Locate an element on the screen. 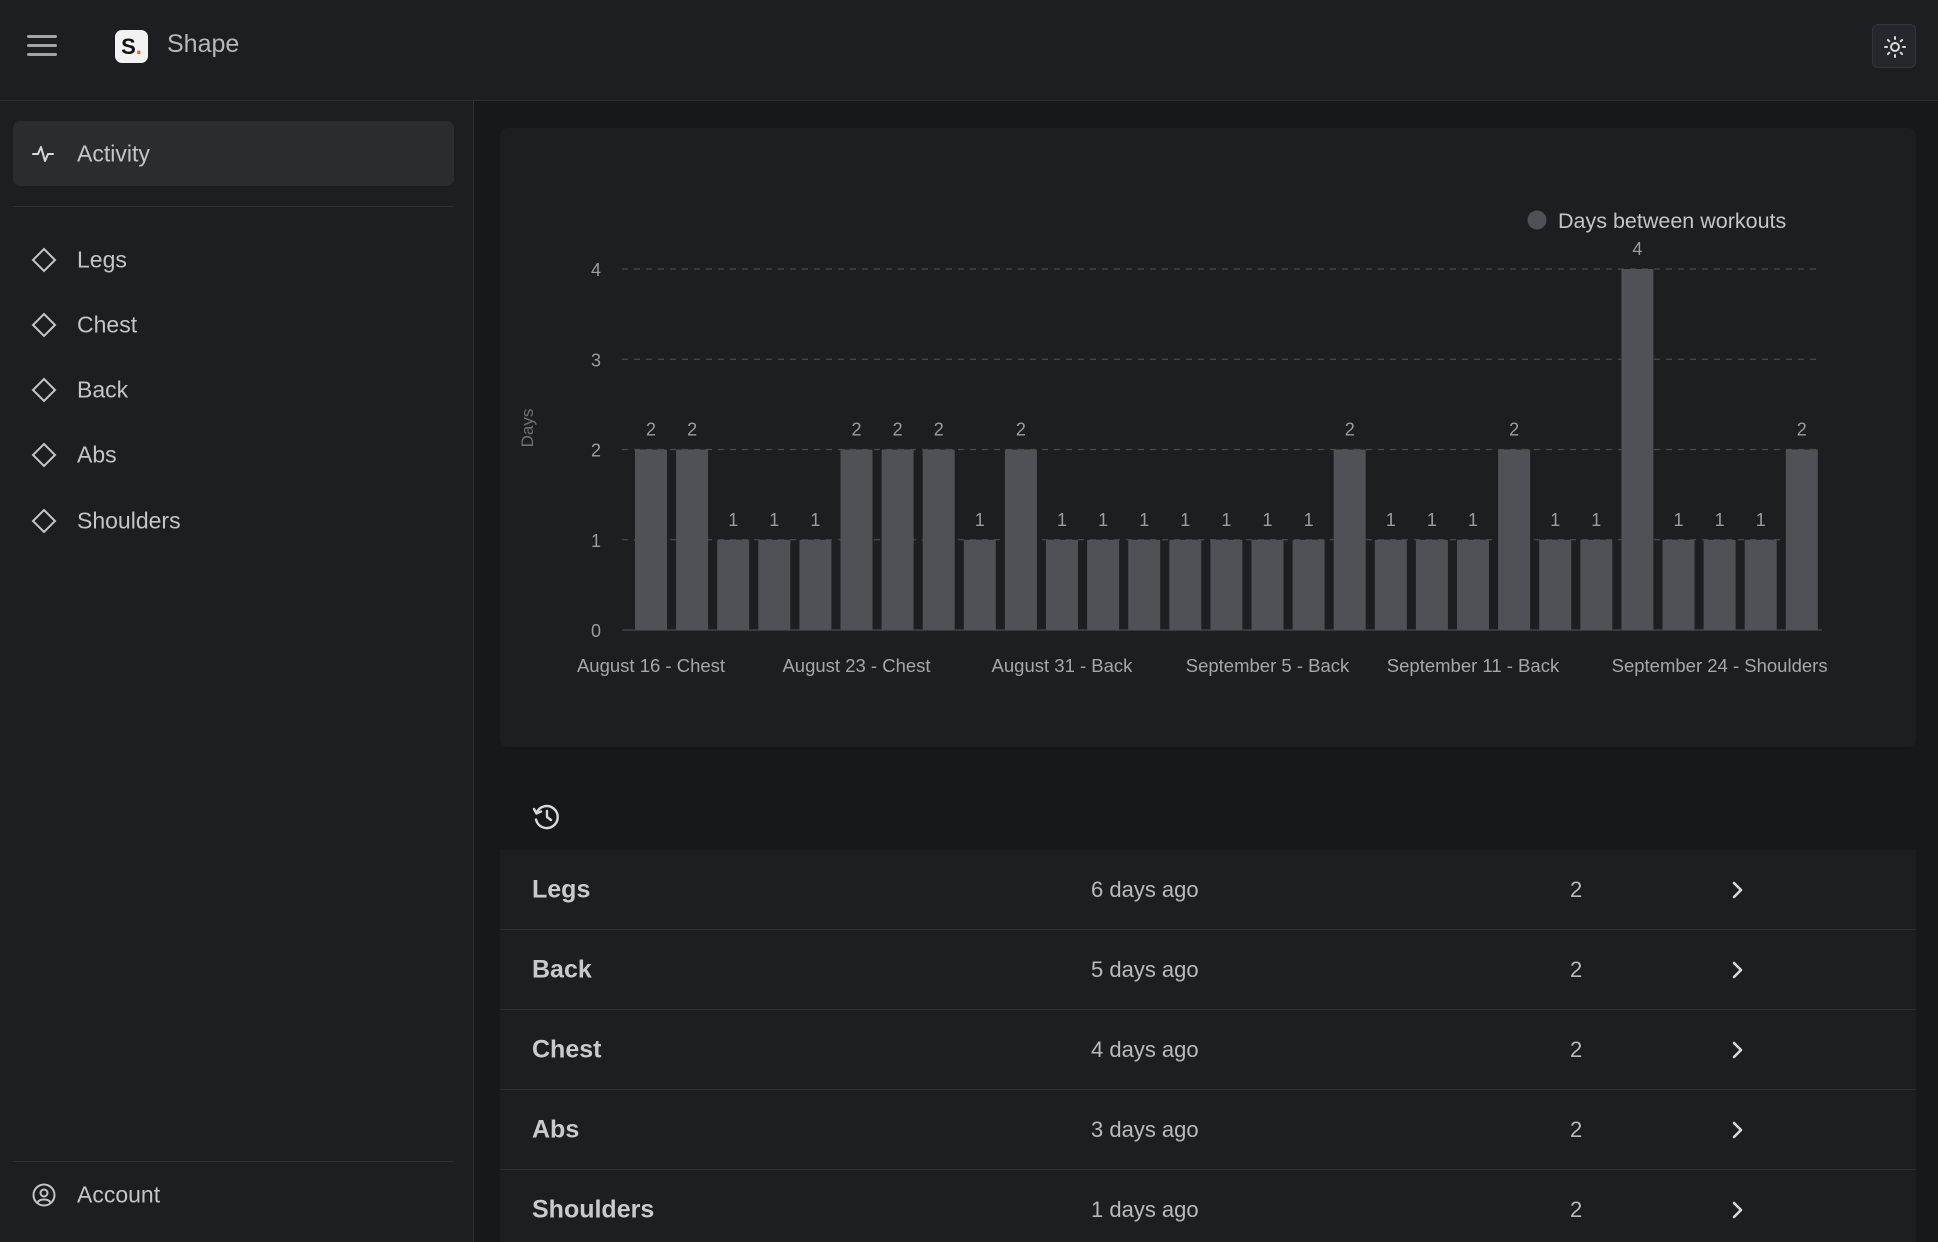 This screenshot has width=1938, height=1242. row-name: Shoulders is located at coordinates (593, 1209).